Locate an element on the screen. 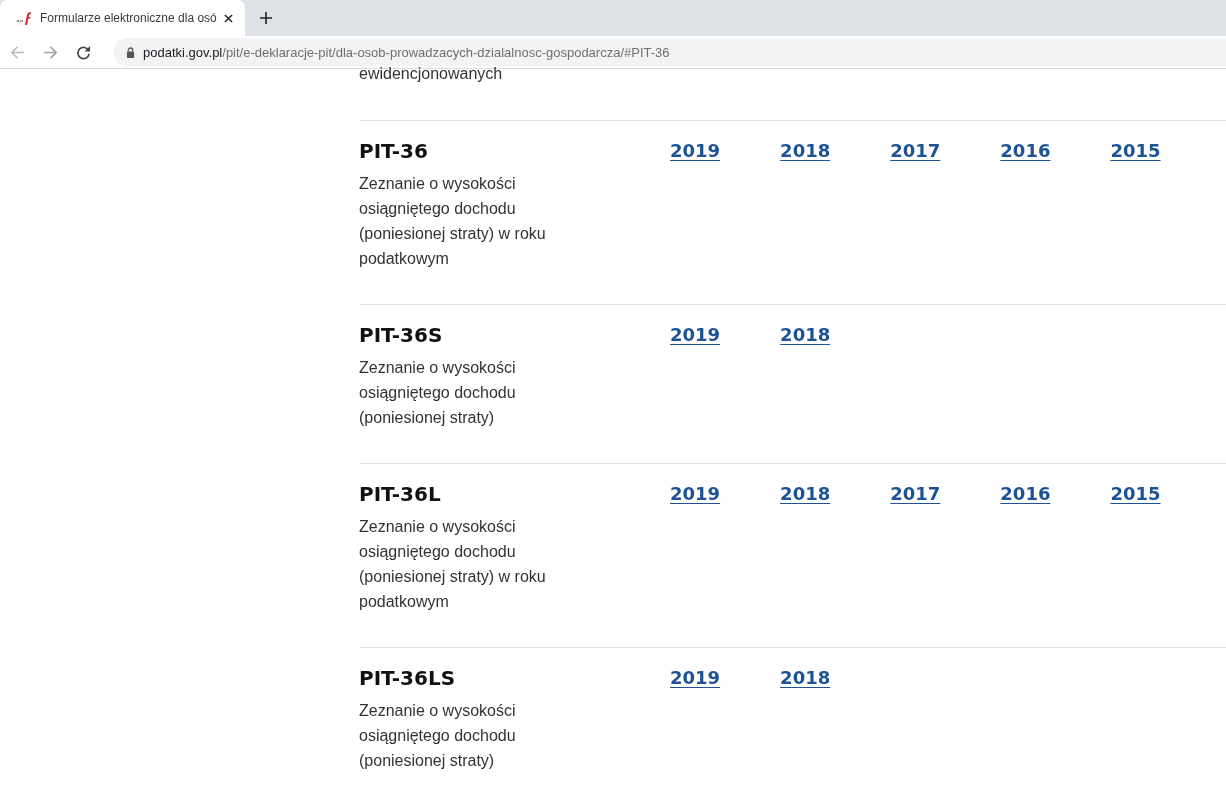 The height and width of the screenshot is (800, 1226). form-title: PIT-36 is located at coordinates (394, 151).